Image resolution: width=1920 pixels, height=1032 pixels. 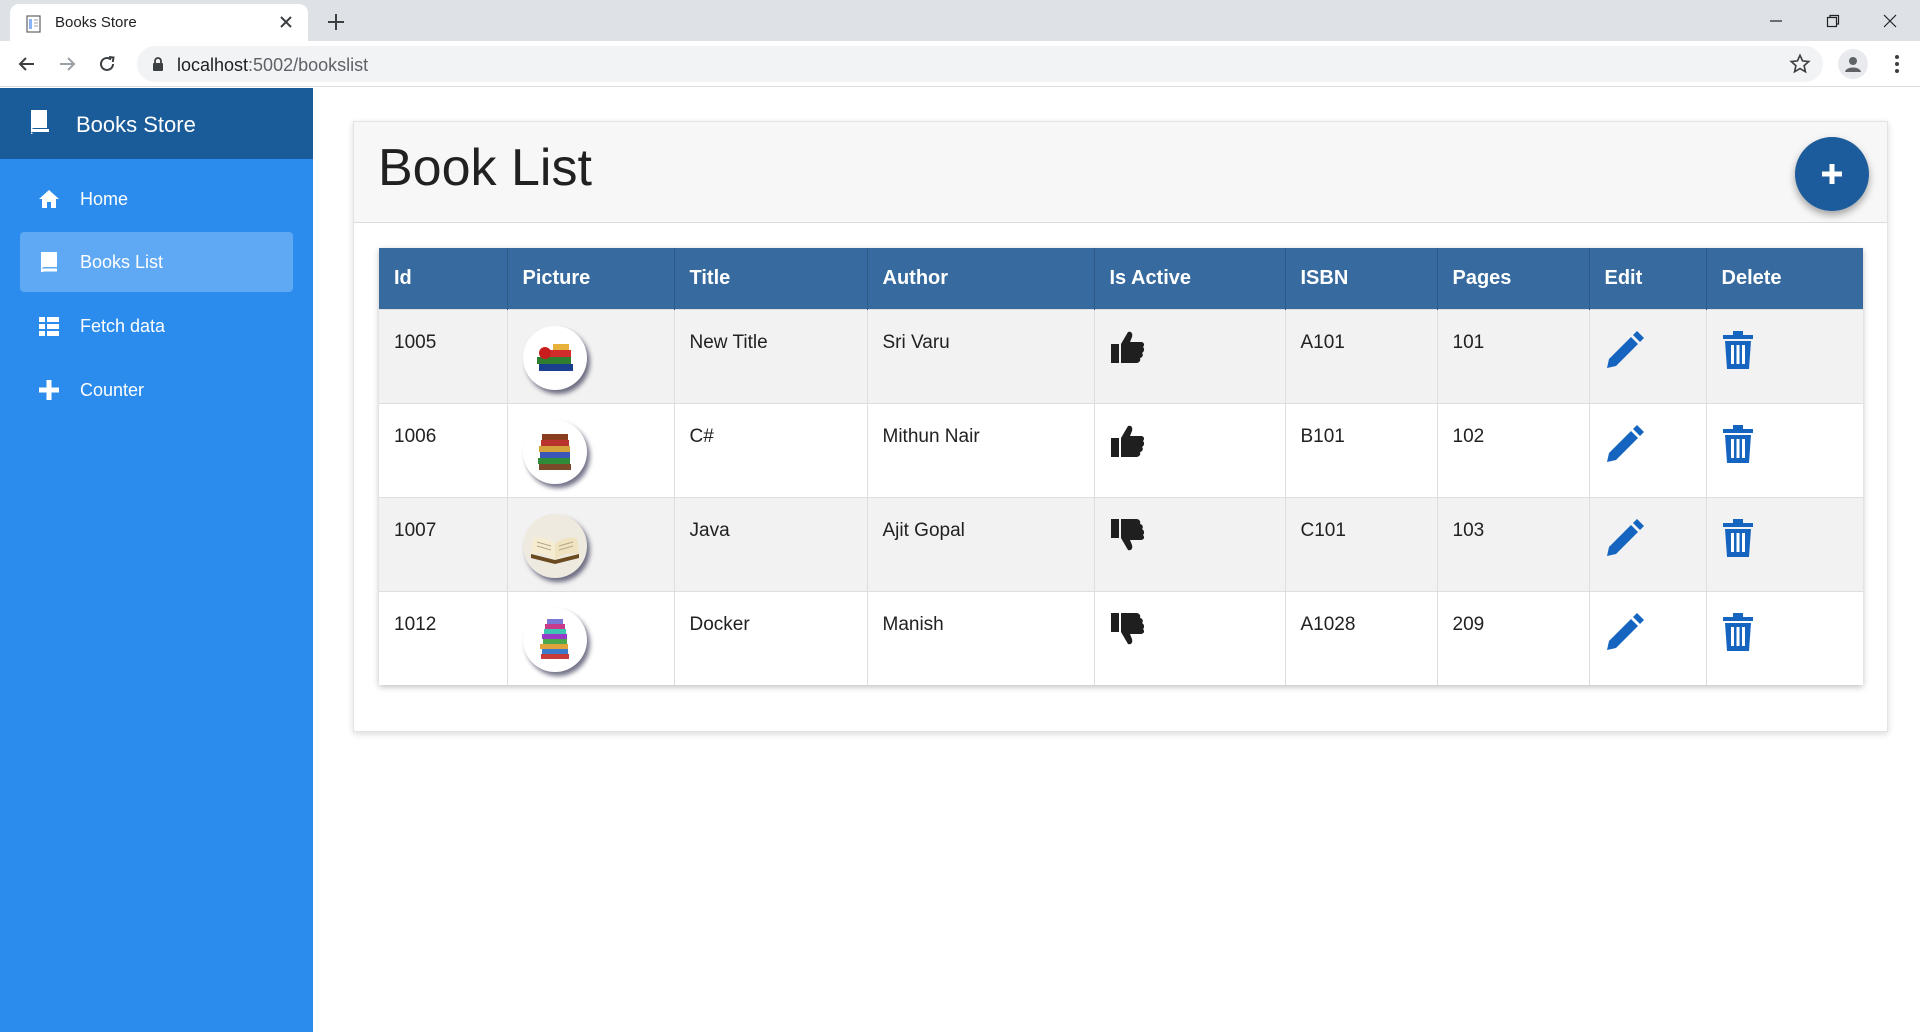 I want to click on column-header-title: Title, so click(x=771, y=278).